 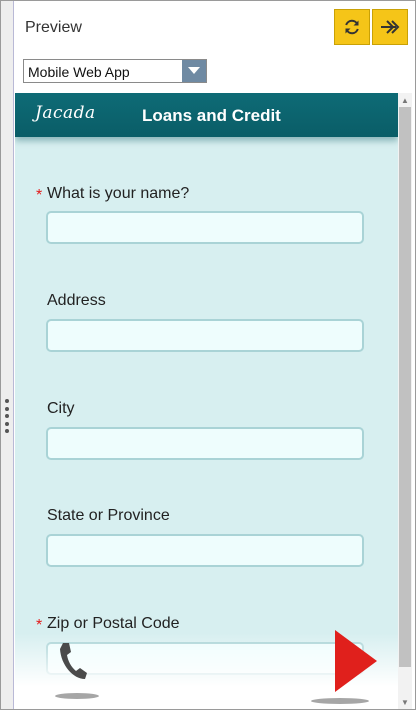 I want to click on state-label: State or Province, so click(x=108, y=515).